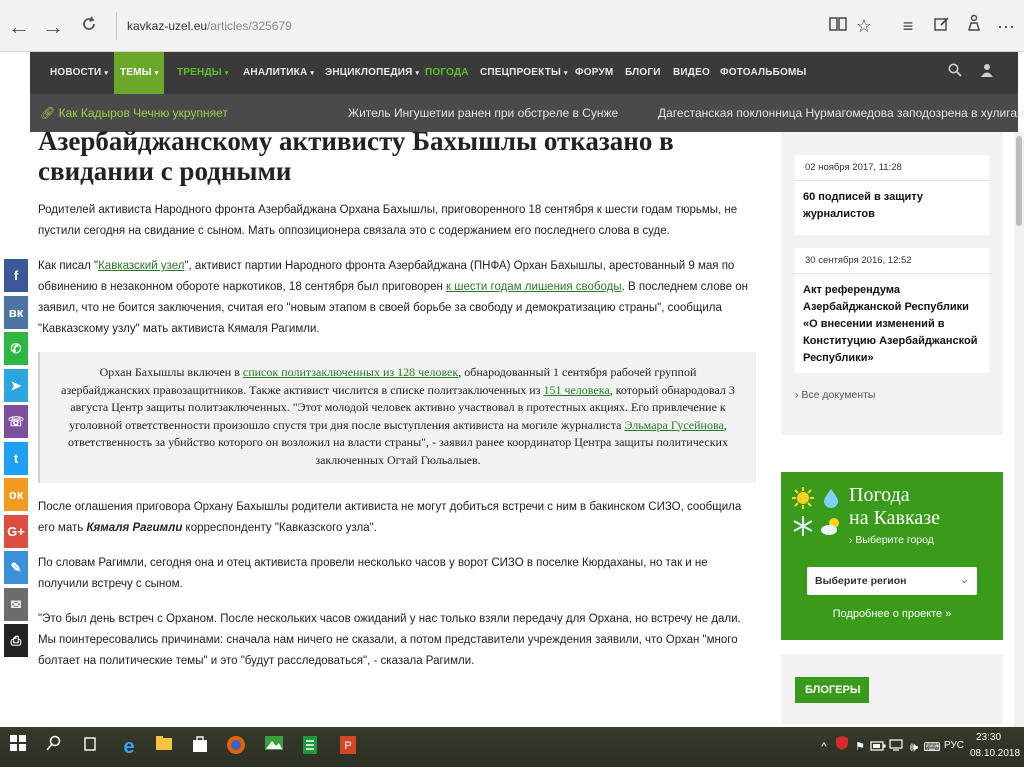 The height and width of the screenshot is (767, 1024). I want to click on livejournal-icon: ✎, so click(16, 567).